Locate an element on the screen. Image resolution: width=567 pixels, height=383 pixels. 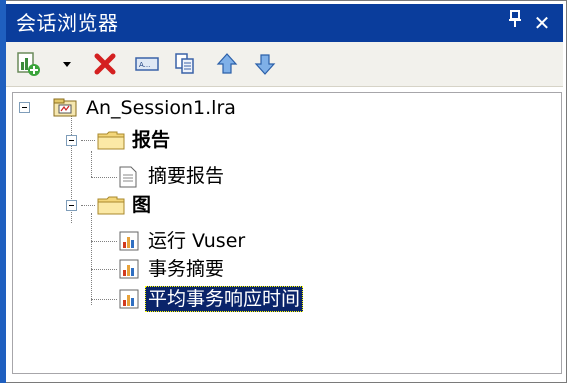
down-arrow-icon is located at coordinates (265, 64).